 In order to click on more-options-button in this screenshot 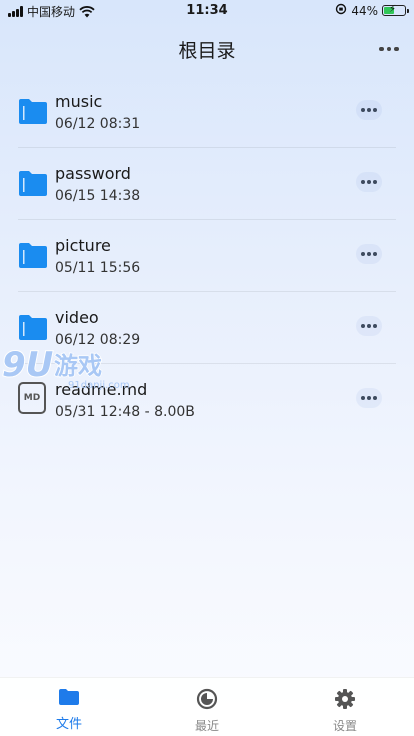, I will do `click(389, 49)`.